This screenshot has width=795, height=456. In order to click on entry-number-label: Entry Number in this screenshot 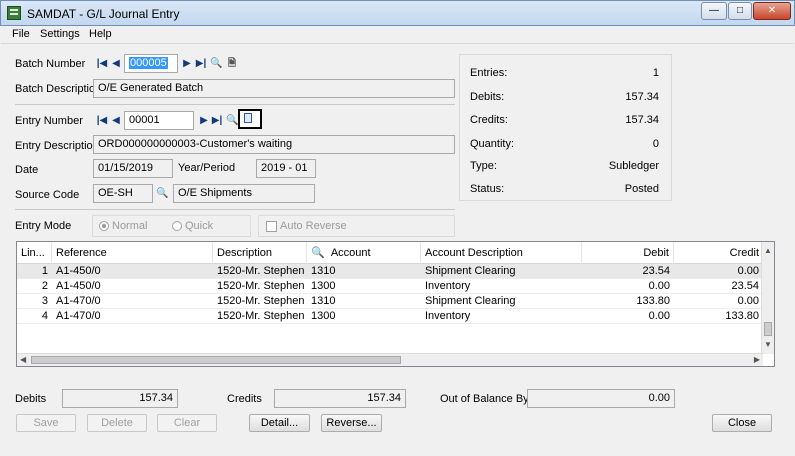, I will do `click(49, 121)`.